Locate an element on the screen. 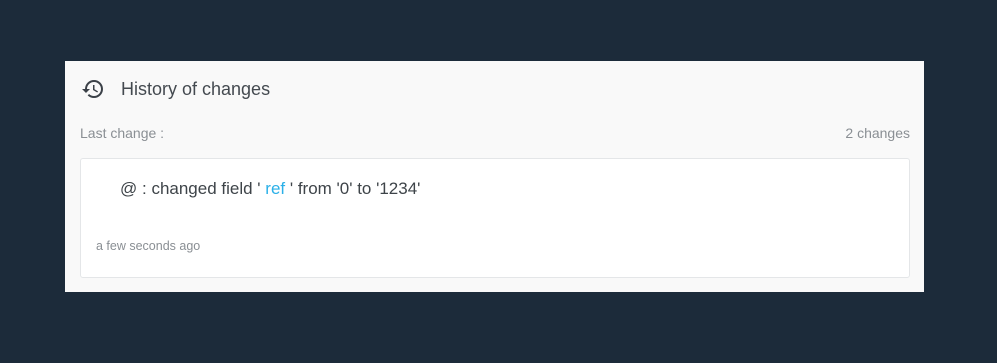 This screenshot has height=363, width=997. last-change-label: Last change : is located at coordinates (122, 133).